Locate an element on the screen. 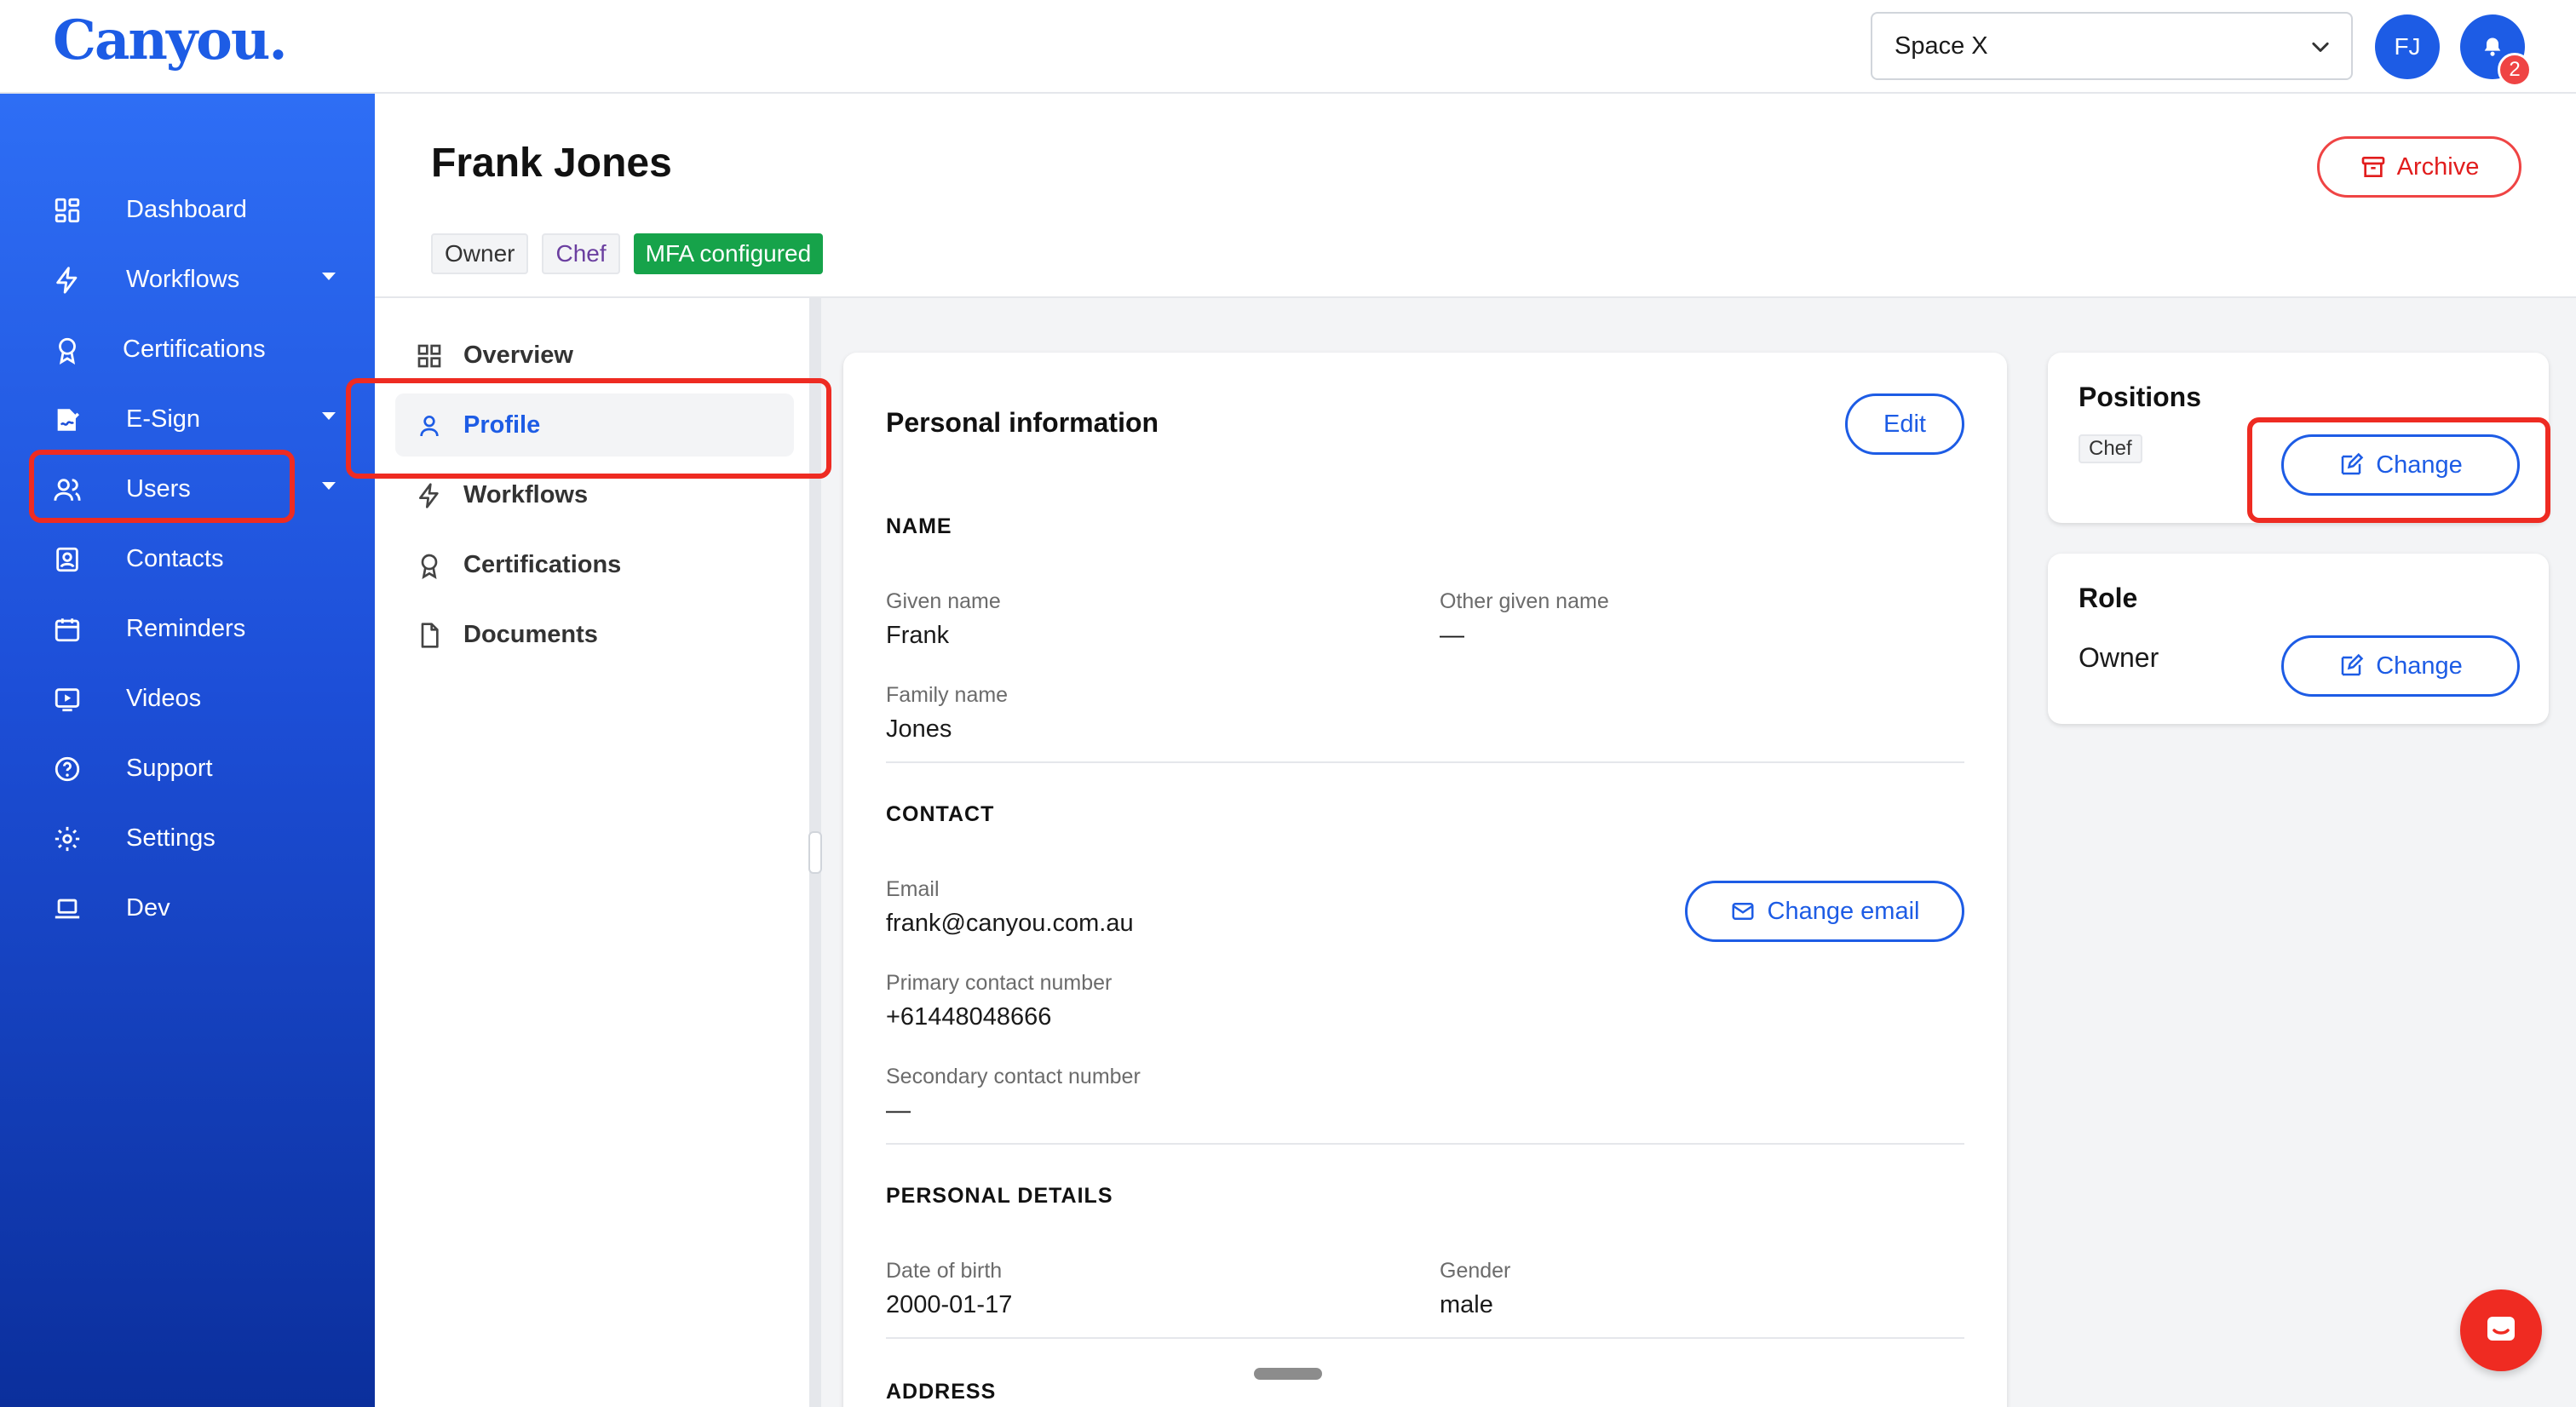 The width and height of the screenshot is (2576, 1407). gear-icon is located at coordinates (67, 839).